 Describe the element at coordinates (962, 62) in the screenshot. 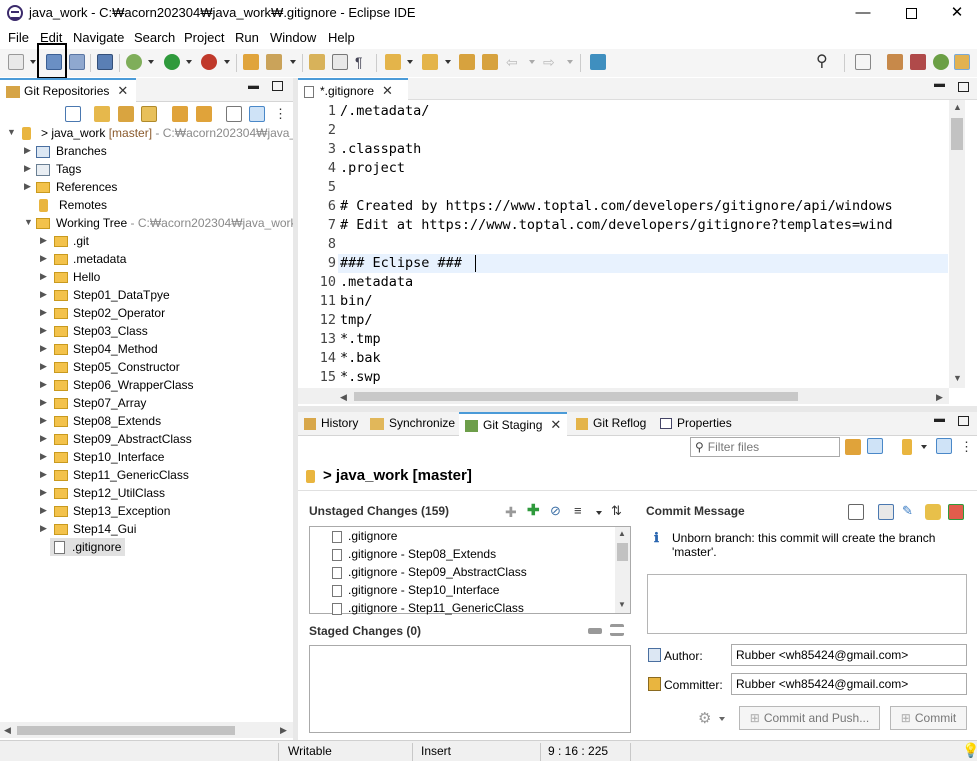

I see `git-perspective-icon` at that location.